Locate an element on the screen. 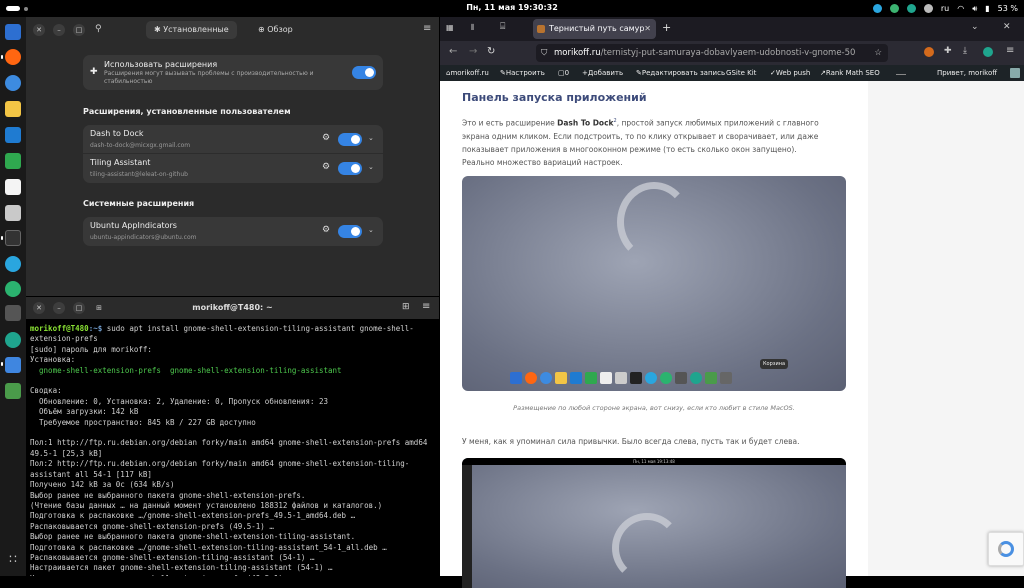 Image resolution: width=1024 pixels, height=588 pixels. wp-avatar is located at coordinates (1015, 73).